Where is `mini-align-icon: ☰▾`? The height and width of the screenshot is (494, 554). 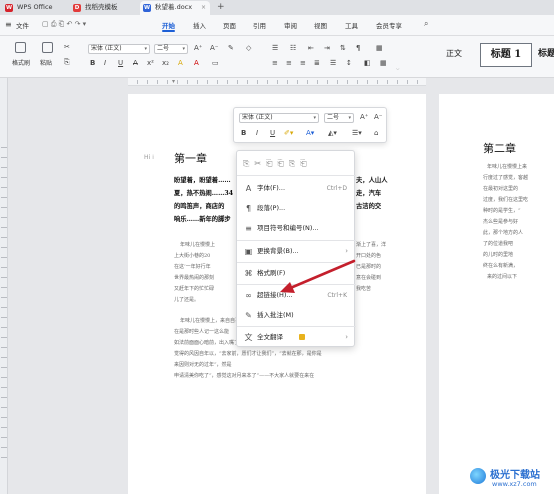
mini-align-icon: ☰▾ is located at coordinates (357, 133).